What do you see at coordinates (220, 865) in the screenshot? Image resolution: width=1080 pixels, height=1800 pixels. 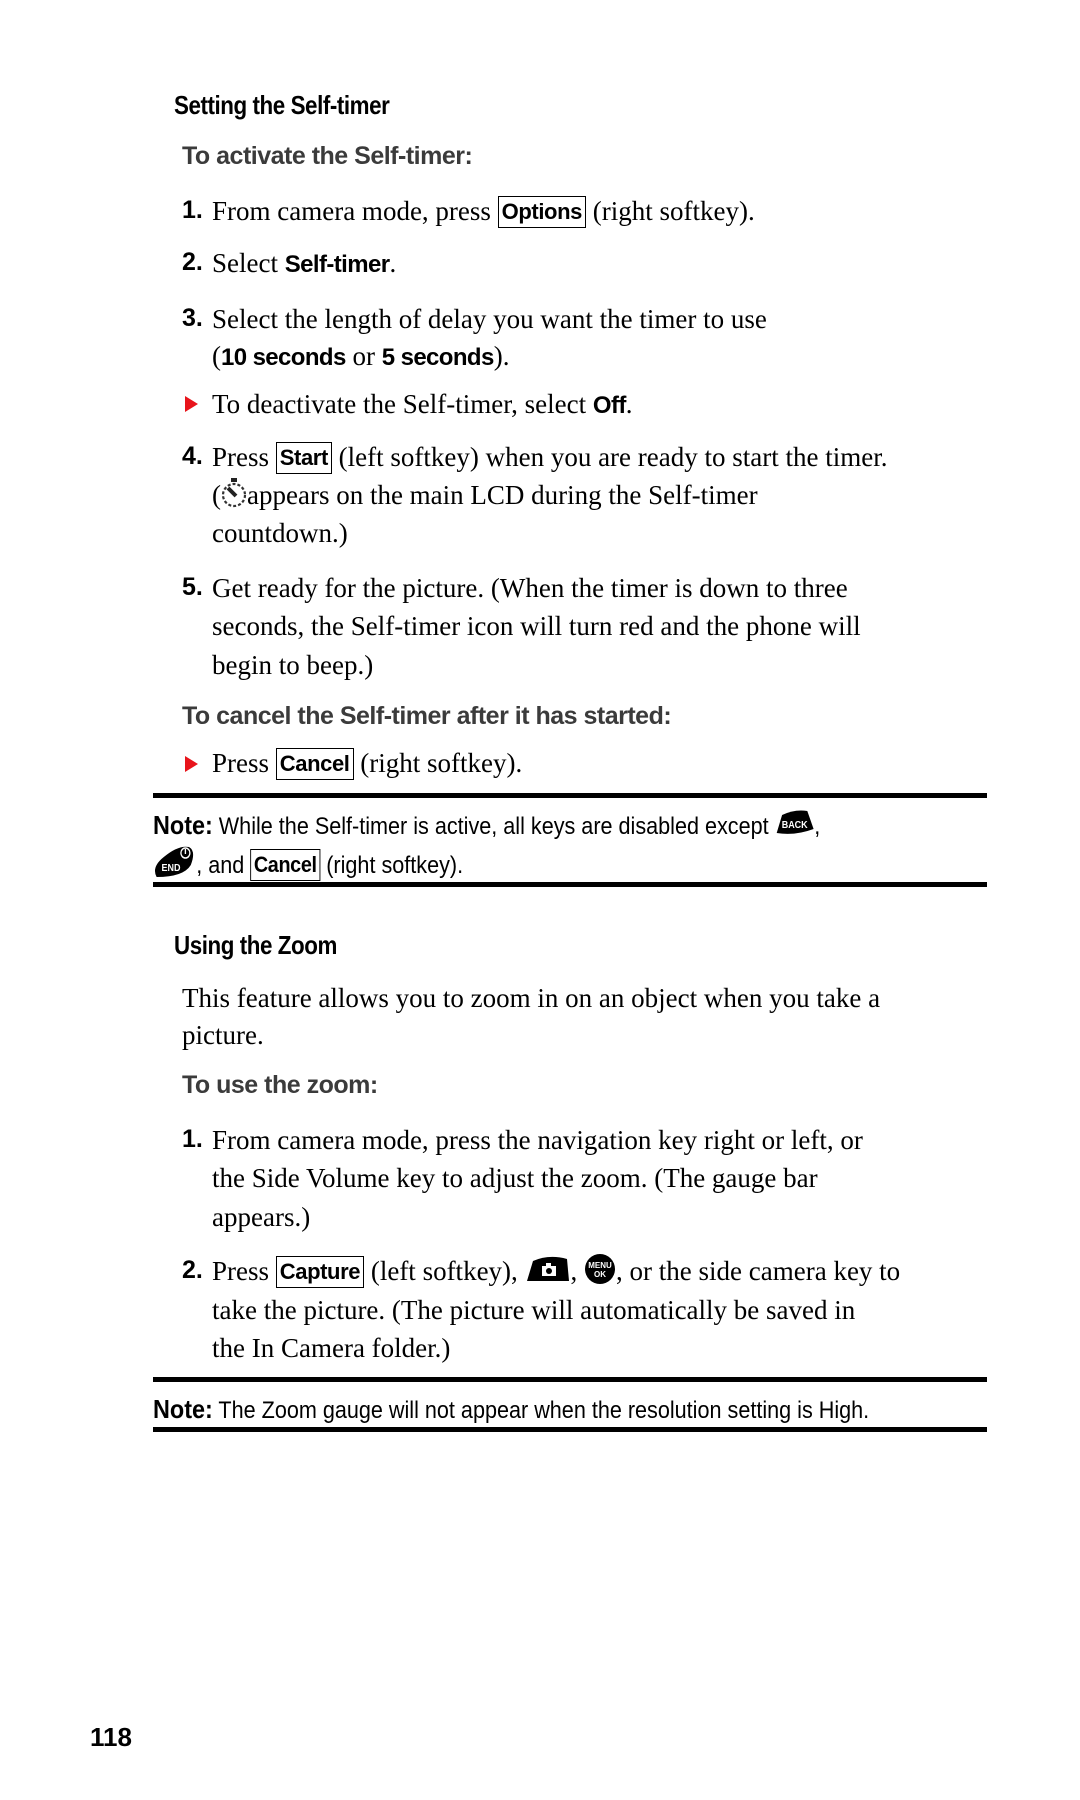 I see `note-text: , and` at bounding box center [220, 865].